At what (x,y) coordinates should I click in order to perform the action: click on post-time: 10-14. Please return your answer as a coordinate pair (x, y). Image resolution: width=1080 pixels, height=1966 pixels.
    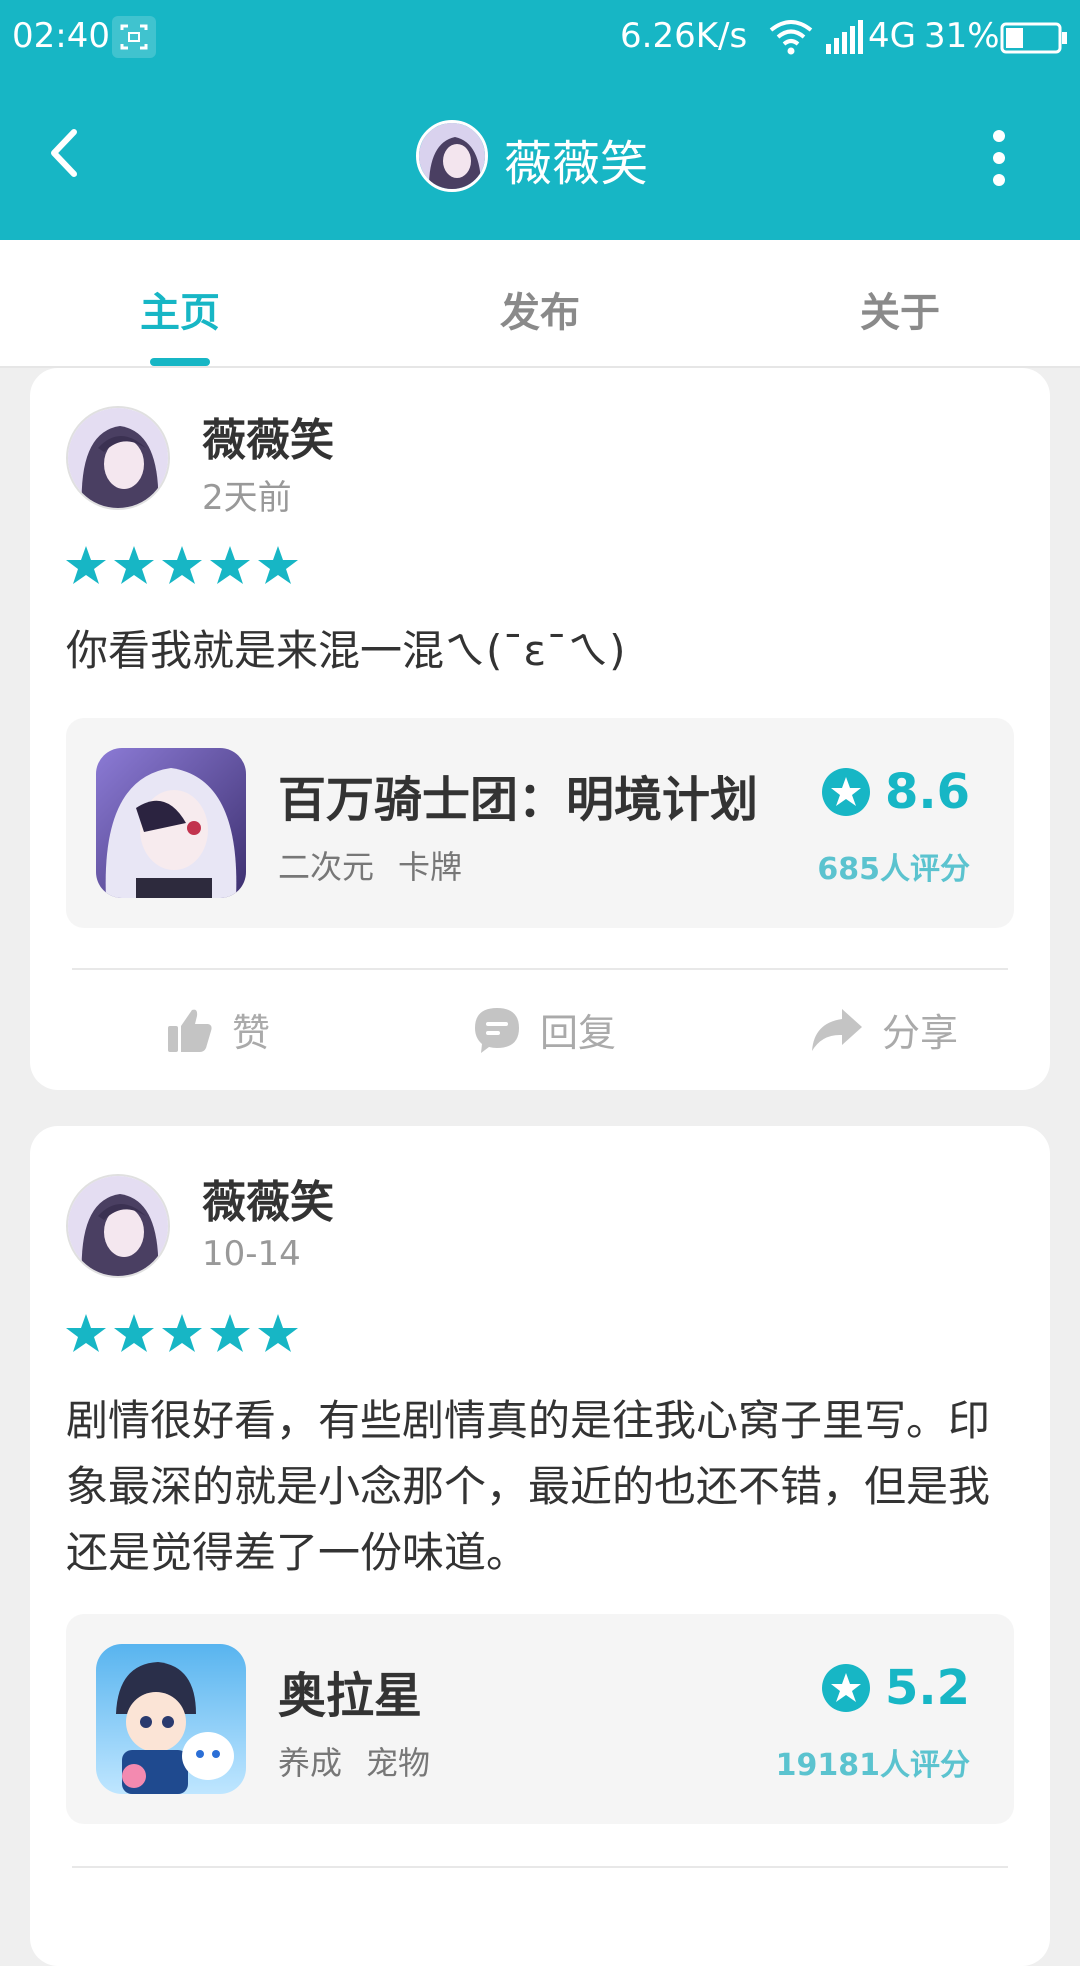
    Looking at the image, I should click on (251, 1254).